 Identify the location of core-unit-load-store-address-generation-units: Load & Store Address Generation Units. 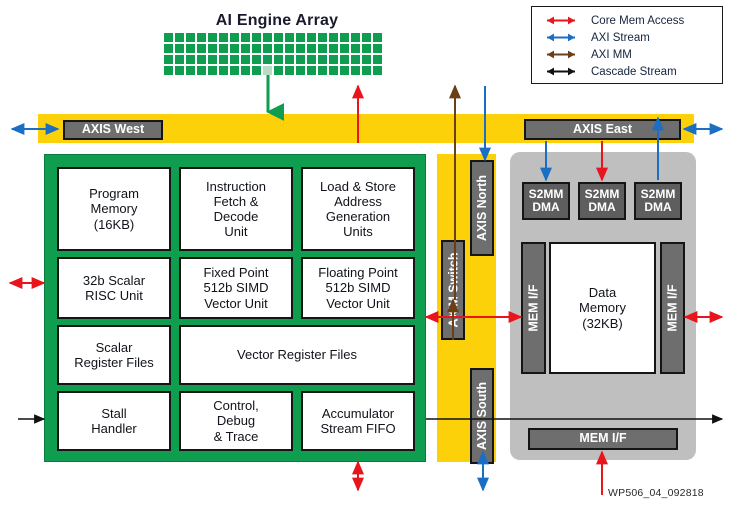
(358, 209).